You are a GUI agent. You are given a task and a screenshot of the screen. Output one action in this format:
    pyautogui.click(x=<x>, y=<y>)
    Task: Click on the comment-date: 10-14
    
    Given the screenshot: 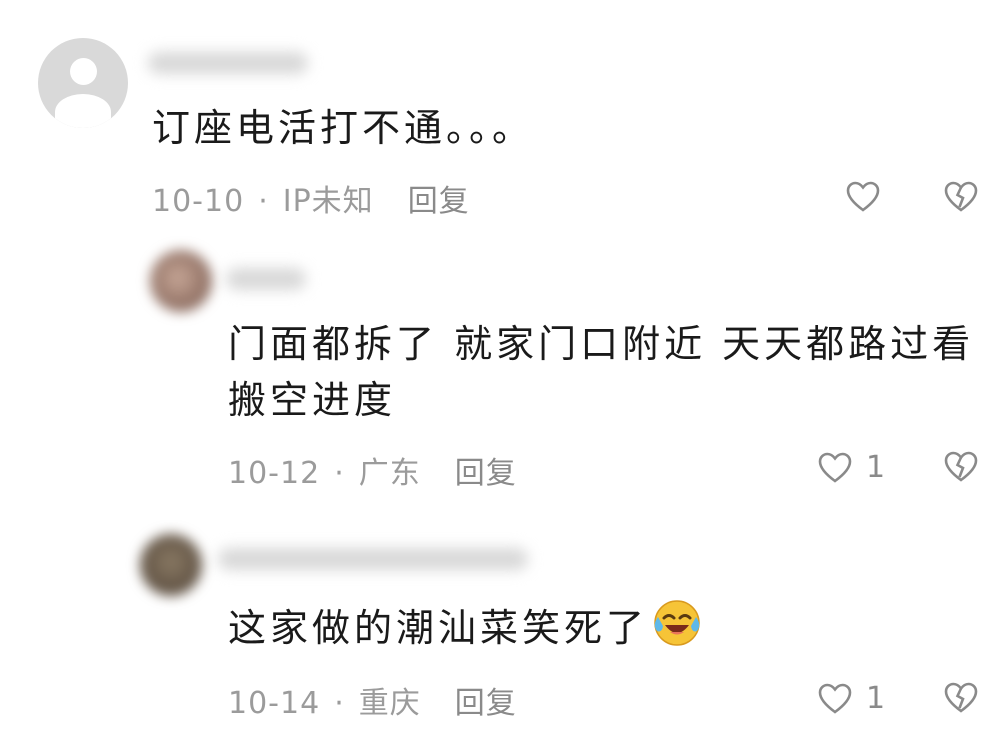 What is the action you would take?
    pyautogui.click(x=274, y=703)
    